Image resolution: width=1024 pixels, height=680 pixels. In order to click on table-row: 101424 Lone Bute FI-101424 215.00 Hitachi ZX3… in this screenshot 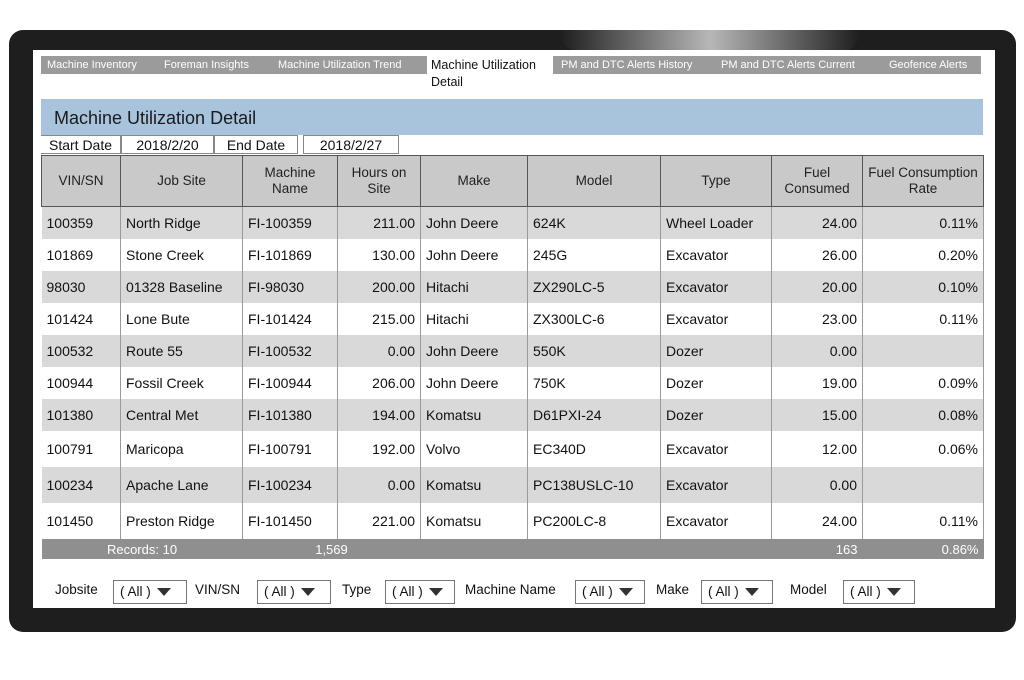, I will do `click(512, 319)`.